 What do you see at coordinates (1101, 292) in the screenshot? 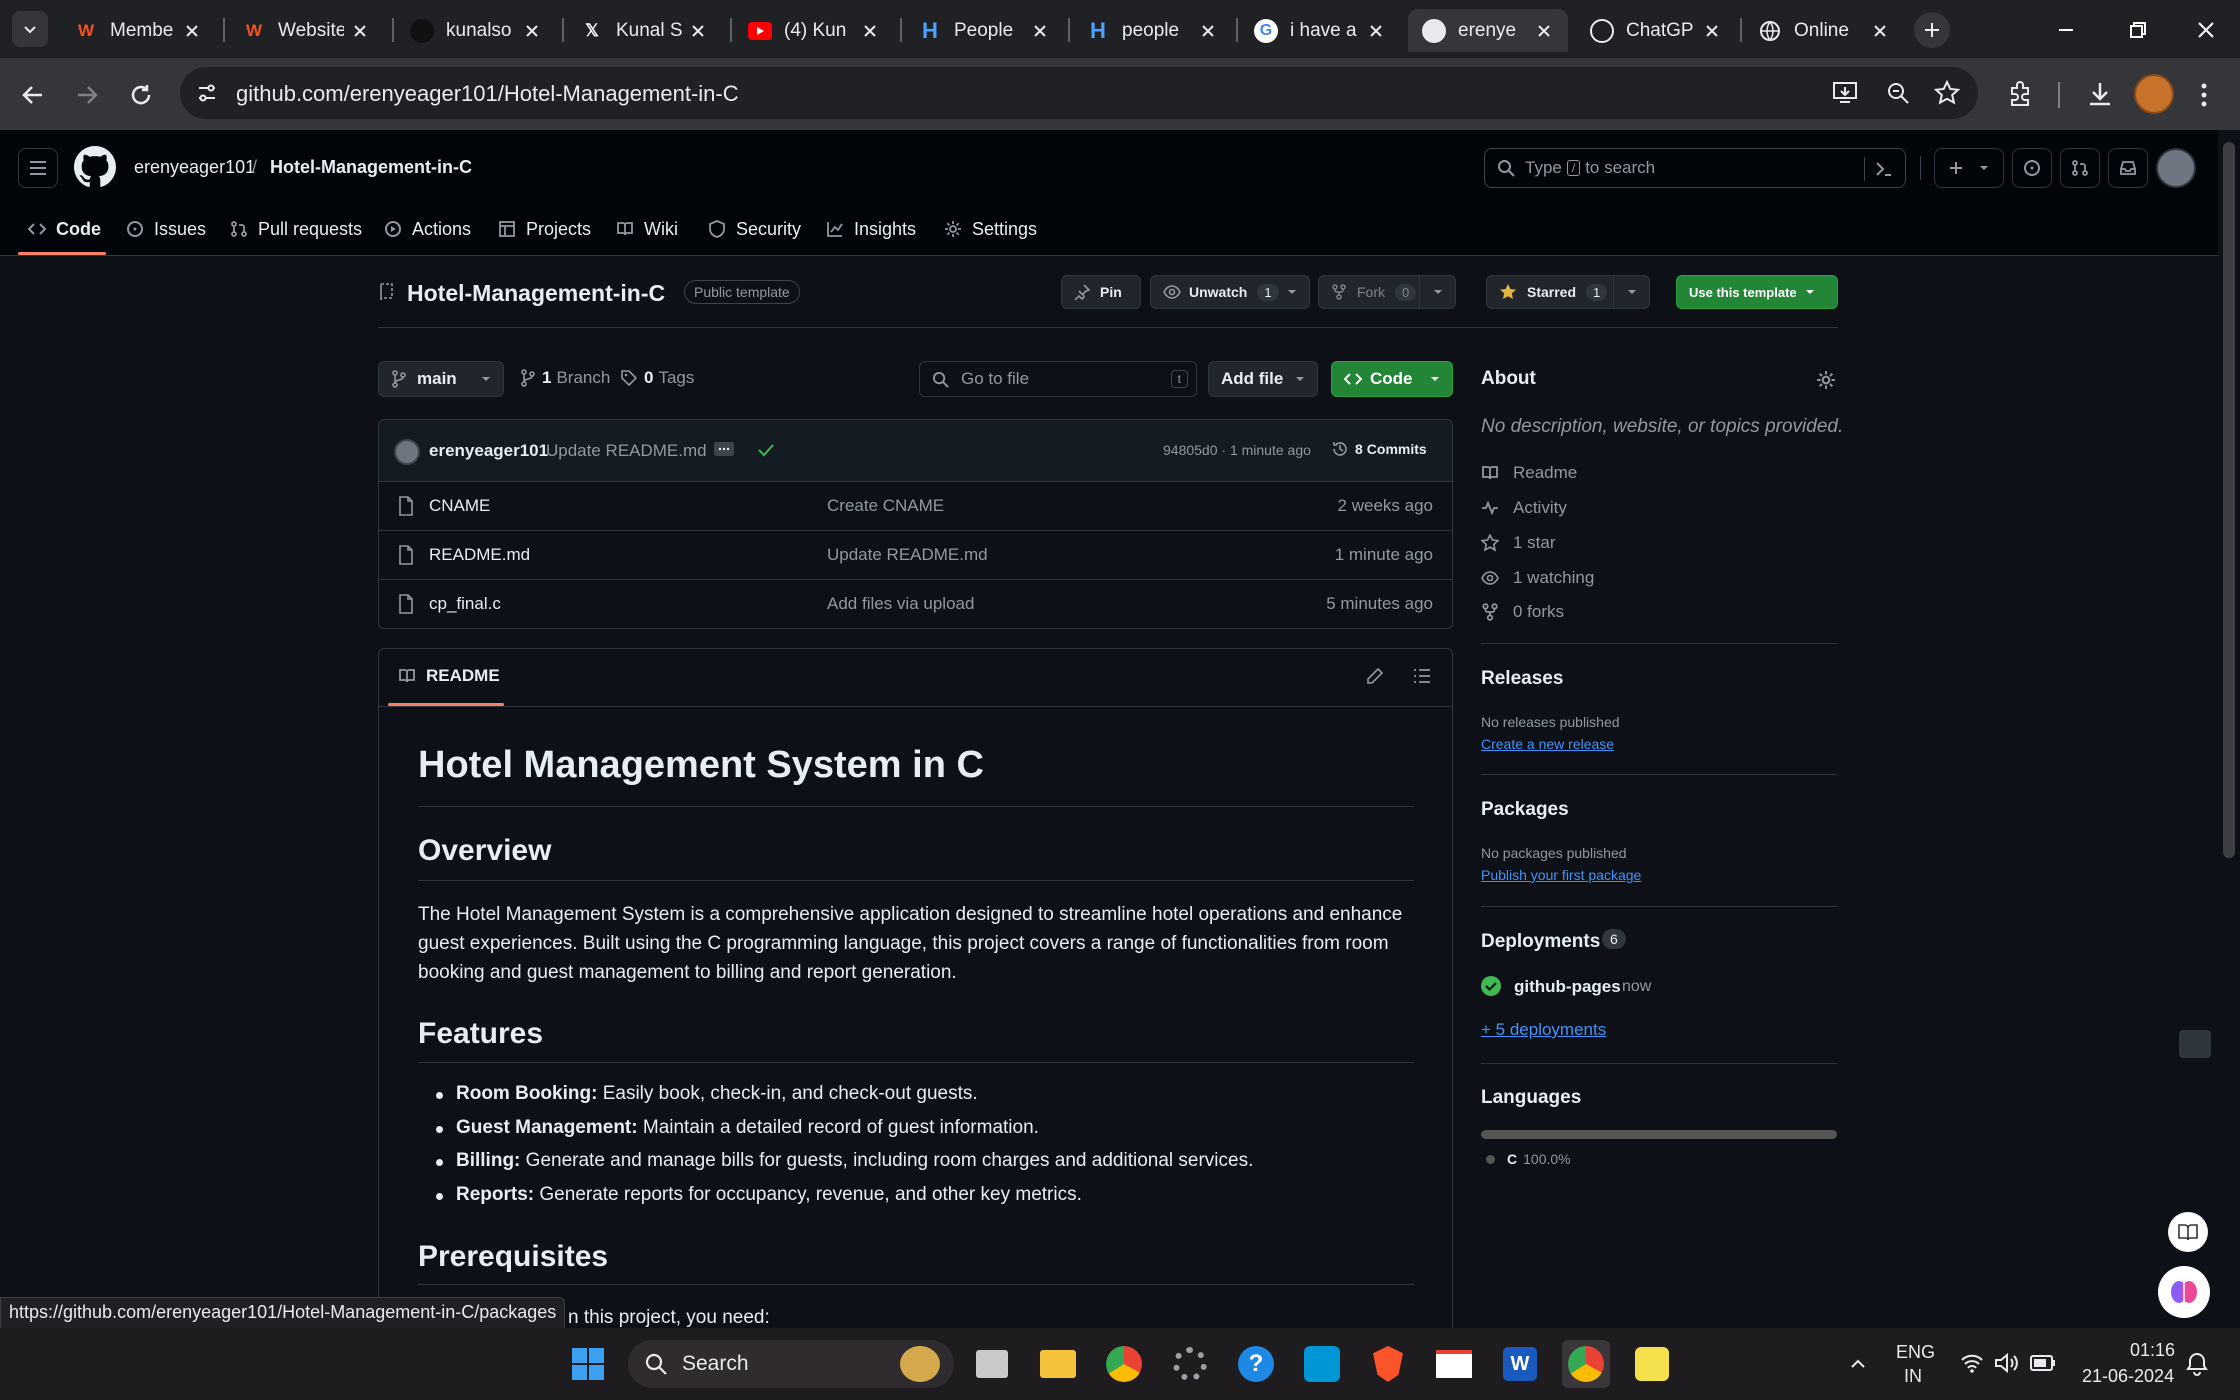
I see `pin-button: Pin` at bounding box center [1101, 292].